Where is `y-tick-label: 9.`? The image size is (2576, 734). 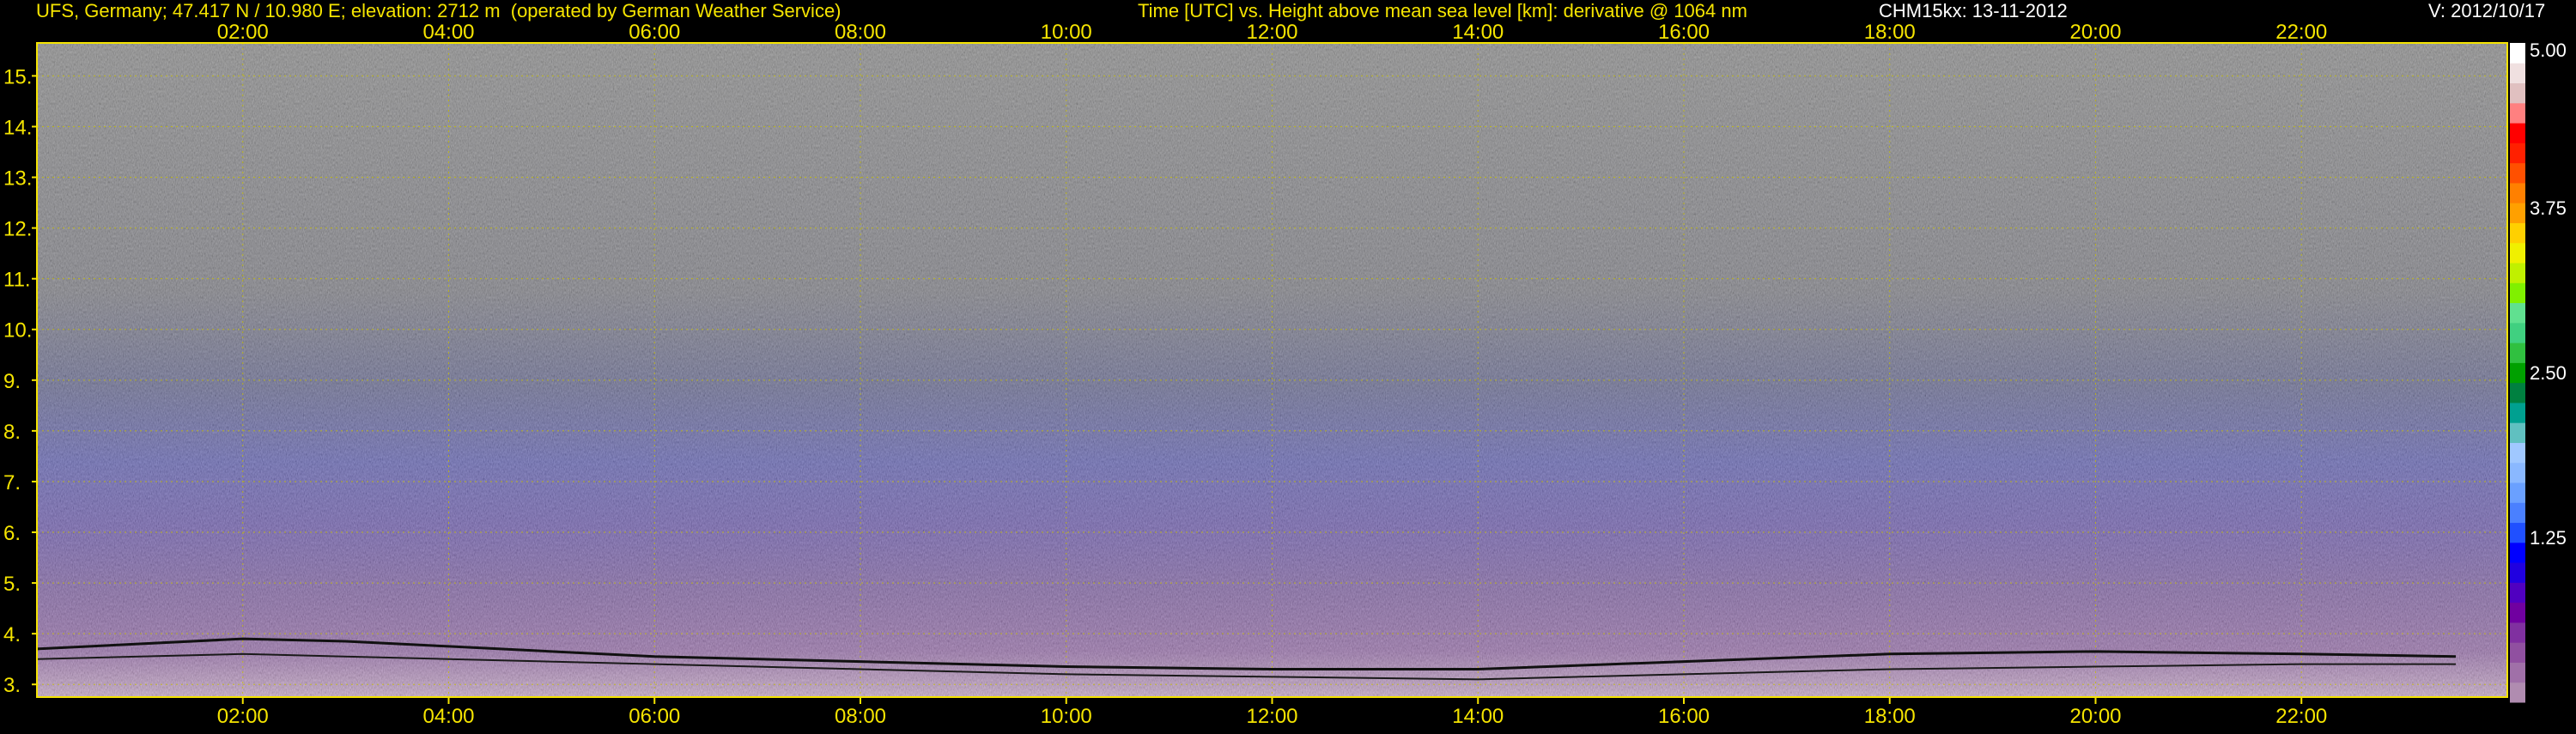
y-tick-label: 9. is located at coordinates (12, 382).